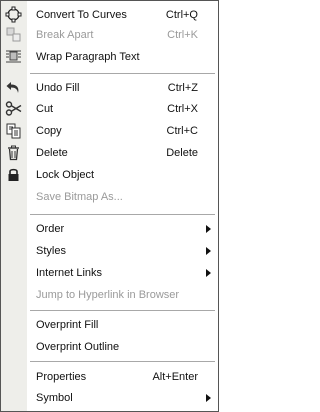  Describe the element at coordinates (182, 35) in the screenshot. I see `menu-item-shortcut: Ctrl+K` at that location.